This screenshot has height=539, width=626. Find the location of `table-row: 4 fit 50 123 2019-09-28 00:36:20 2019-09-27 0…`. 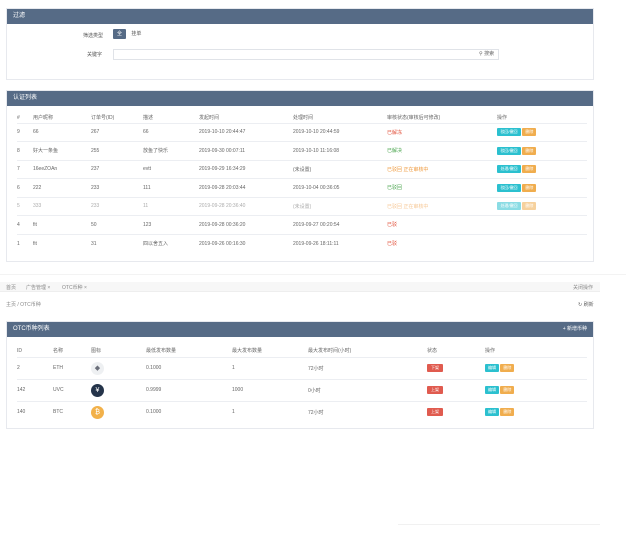

table-row: 4 fit 50 123 2019-09-28 00:36:20 2019-09-27 0… is located at coordinates (302, 224).